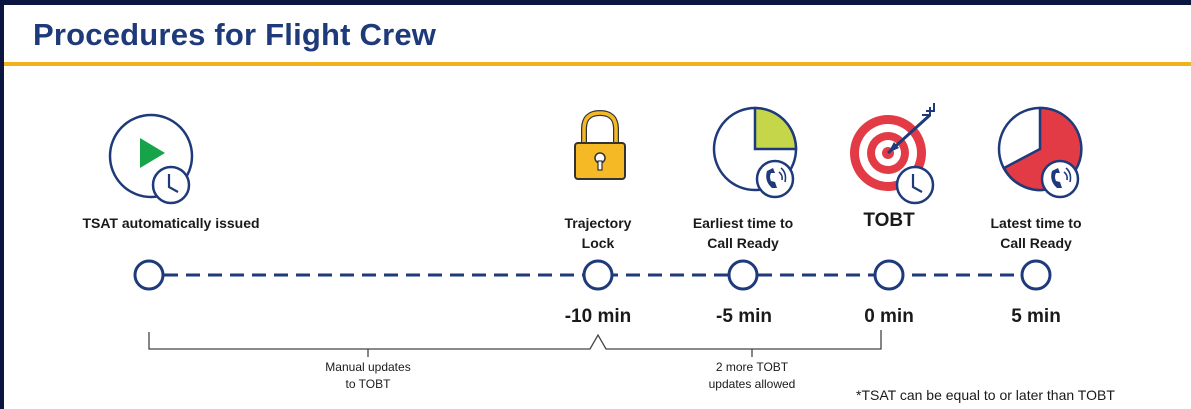  I want to click on label-latest-line1: Latest time to, so click(1036, 223).